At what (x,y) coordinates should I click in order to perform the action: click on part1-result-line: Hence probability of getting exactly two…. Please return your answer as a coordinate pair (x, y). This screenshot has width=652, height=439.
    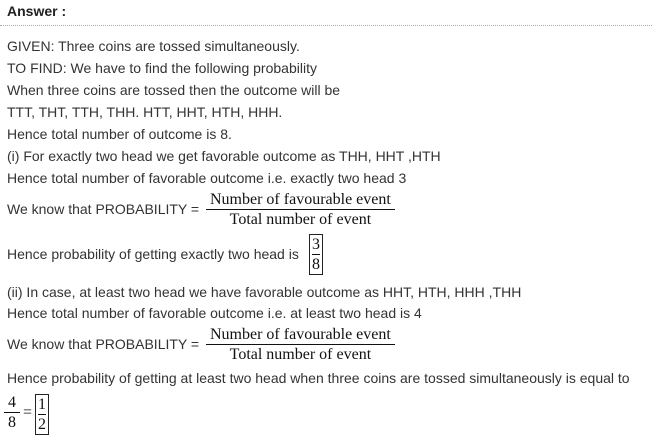
    Looking at the image, I should click on (153, 254).